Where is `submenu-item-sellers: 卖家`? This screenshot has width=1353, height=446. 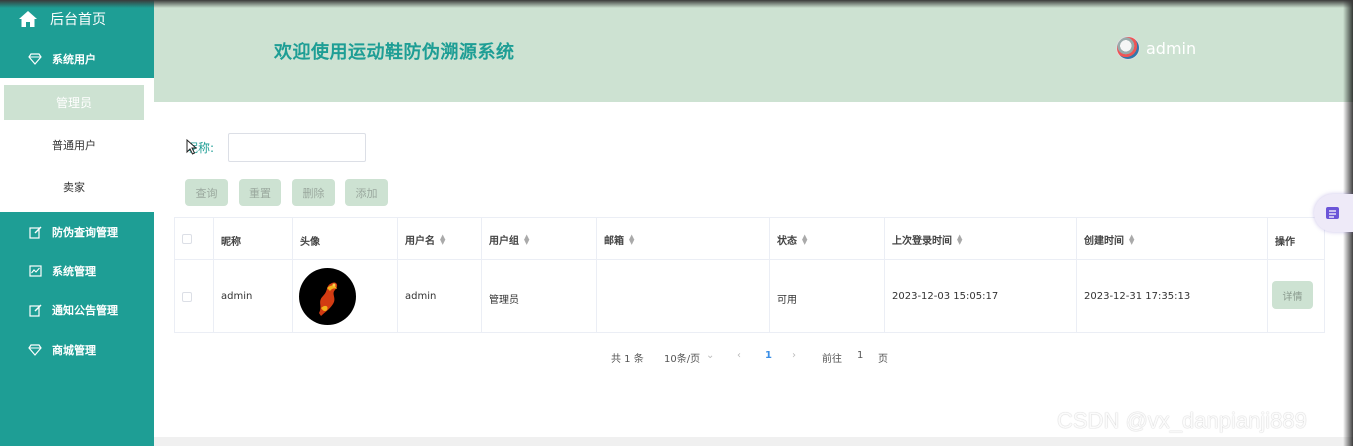
submenu-item-sellers: 卖家 is located at coordinates (74, 186).